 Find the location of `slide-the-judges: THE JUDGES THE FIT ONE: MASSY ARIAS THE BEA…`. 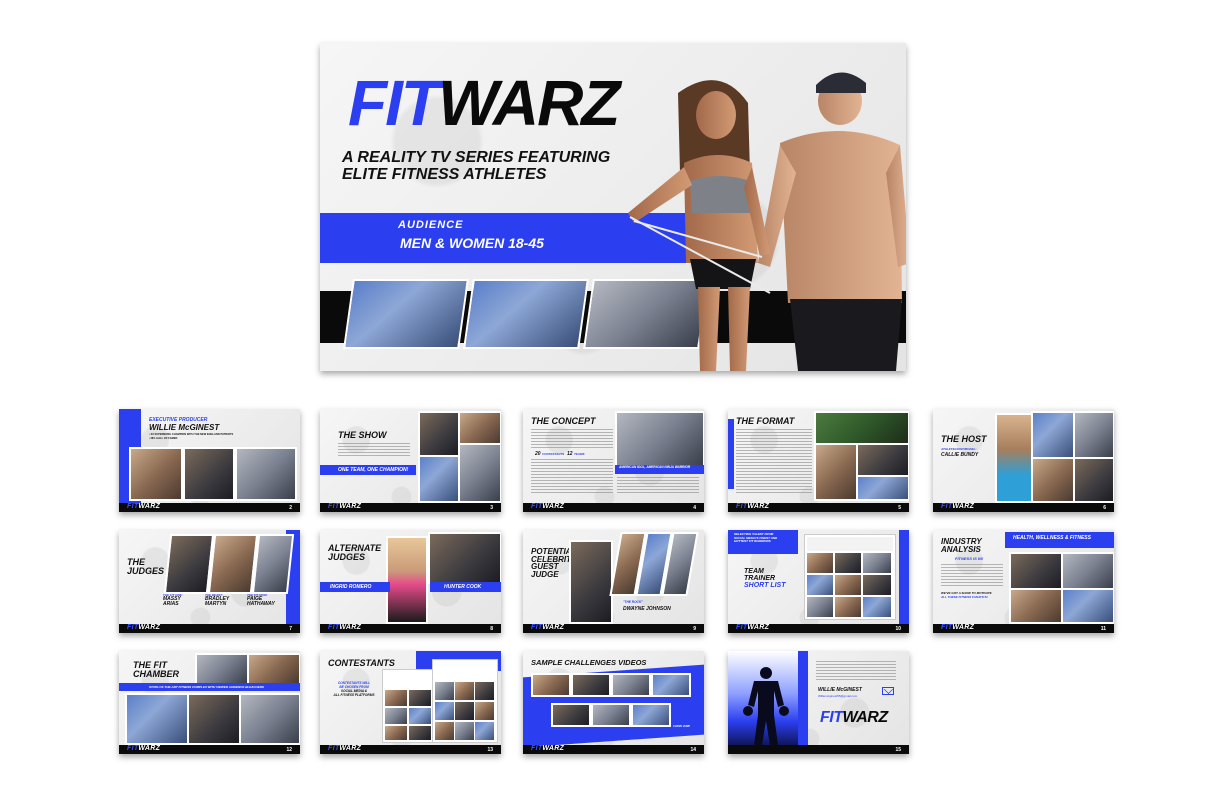

slide-the-judges: THE JUDGES THE FIT ONE: MASSY ARIAS THE BEA… is located at coordinates (209, 581).